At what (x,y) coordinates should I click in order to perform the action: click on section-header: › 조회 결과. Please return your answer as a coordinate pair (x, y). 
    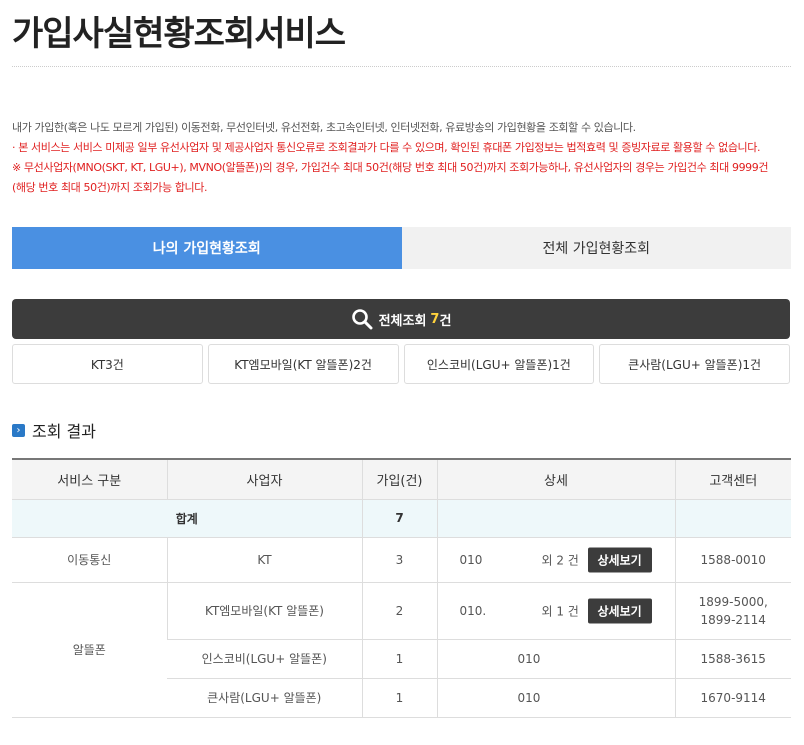
    Looking at the image, I should click on (54, 430).